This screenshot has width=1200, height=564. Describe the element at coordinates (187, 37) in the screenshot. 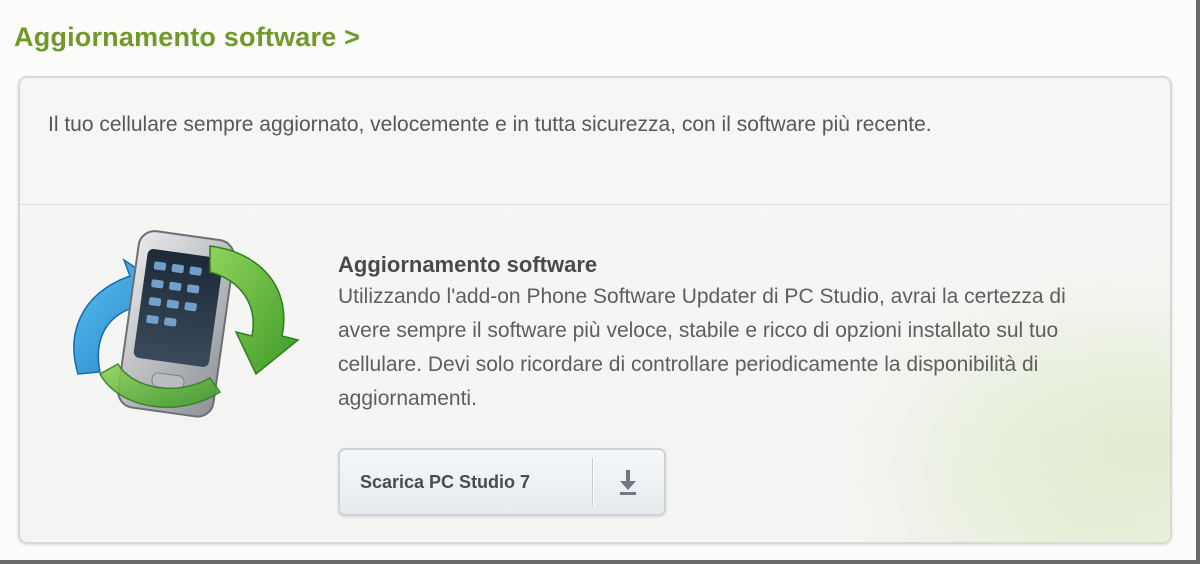

I see `section-title-link: Aggiornamento software >` at that location.